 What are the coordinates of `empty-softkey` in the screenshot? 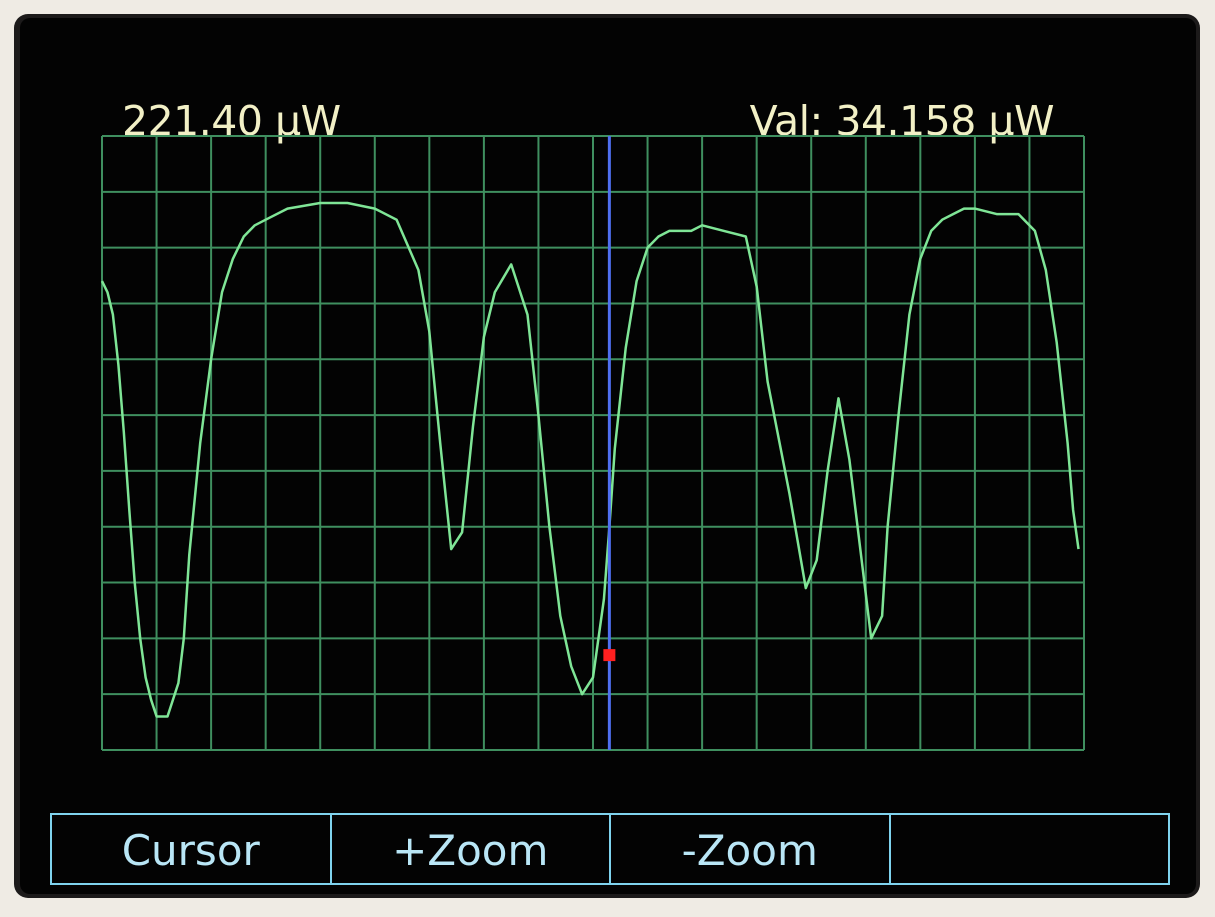 It's located at (1030, 849).